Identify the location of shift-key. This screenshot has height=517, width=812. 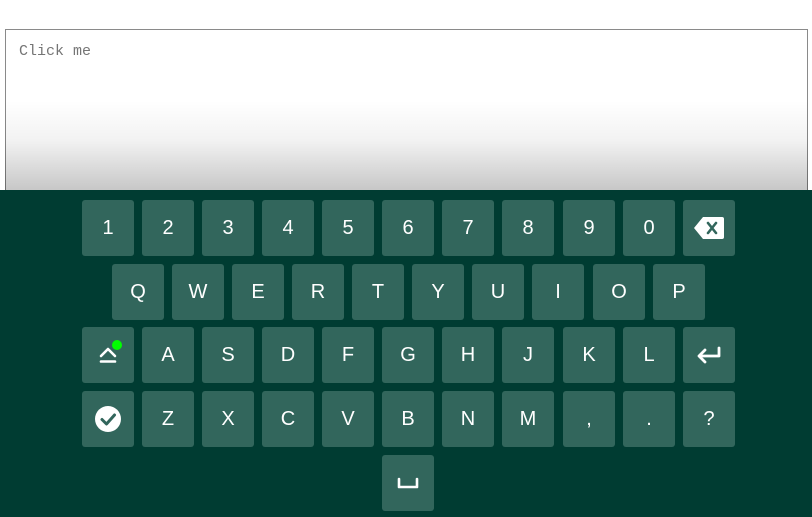
(108, 355).